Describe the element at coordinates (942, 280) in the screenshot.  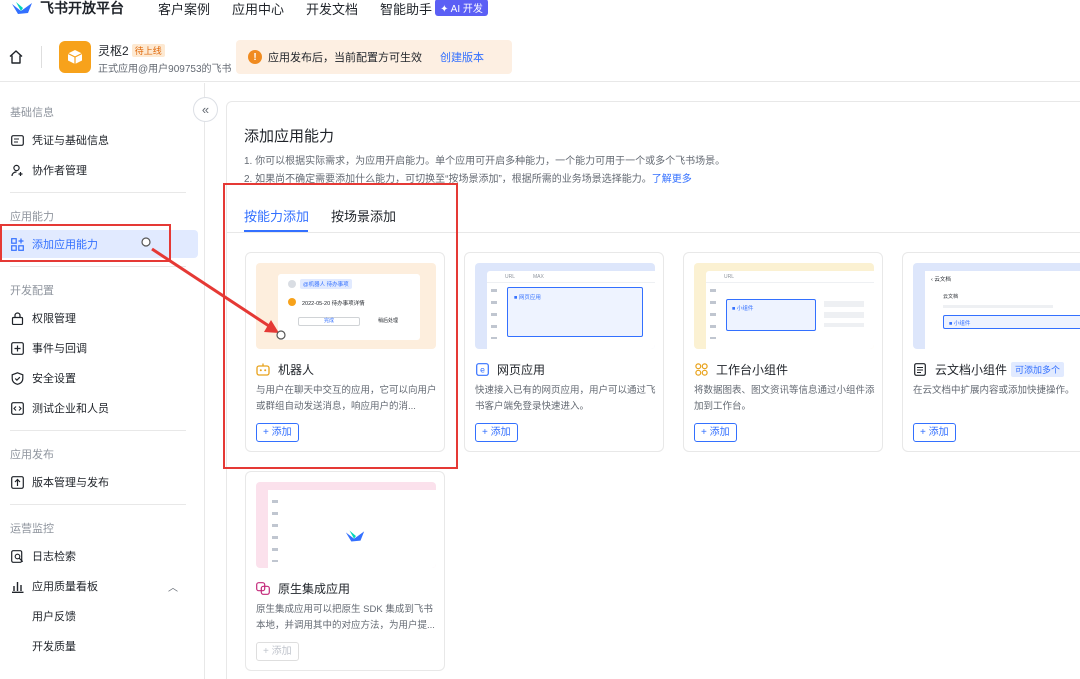
I see `doc-preview-header: 云文档` at that location.